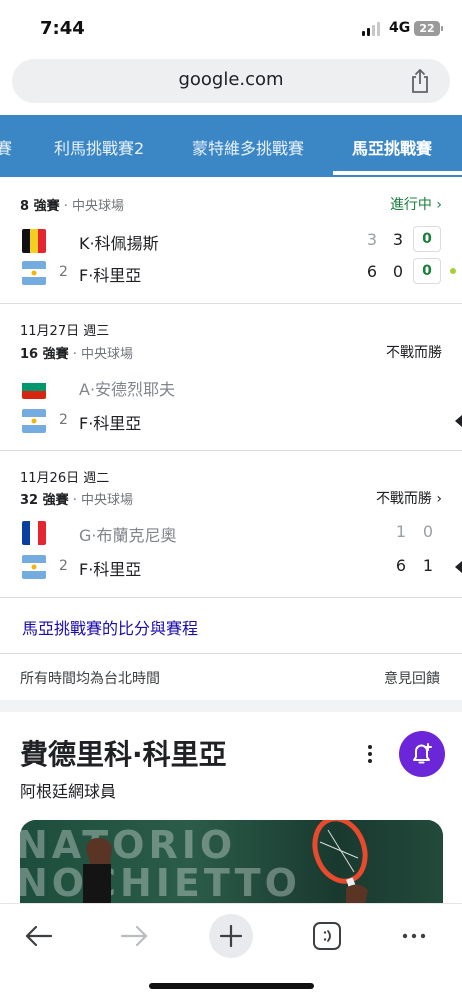  What do you see at coordinates (409, 498) in the screenshot?
I see `match-status: 不戰而勝 ›` at bounding box center [409, 498].